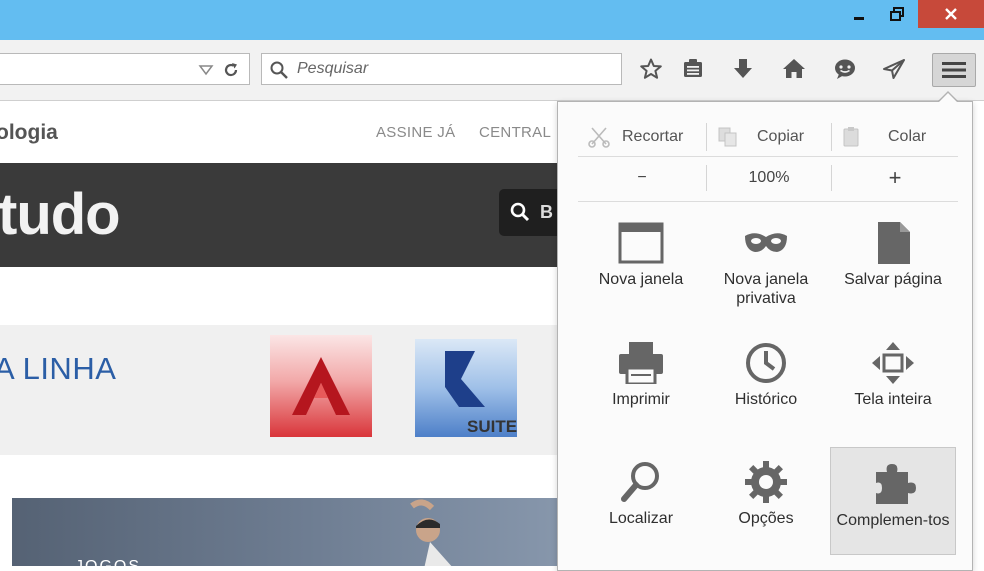 This screenshot has width=984, height=571. I want to click on find-button: Localizar, so click(641, 500).